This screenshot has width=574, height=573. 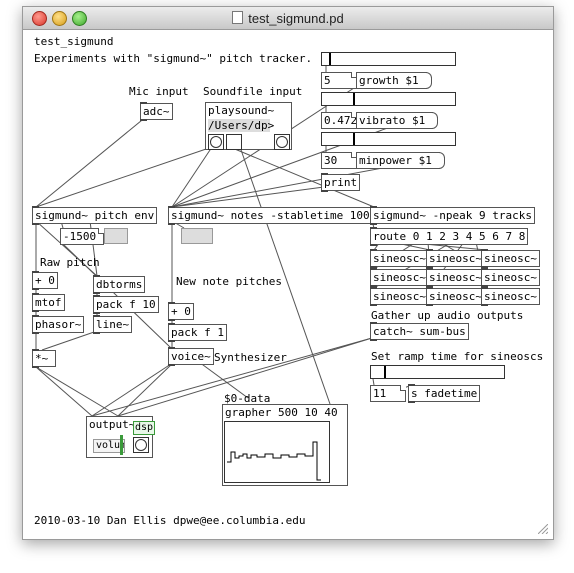 I want to click on mtof-object: mtof, so click(x=48, y=302).